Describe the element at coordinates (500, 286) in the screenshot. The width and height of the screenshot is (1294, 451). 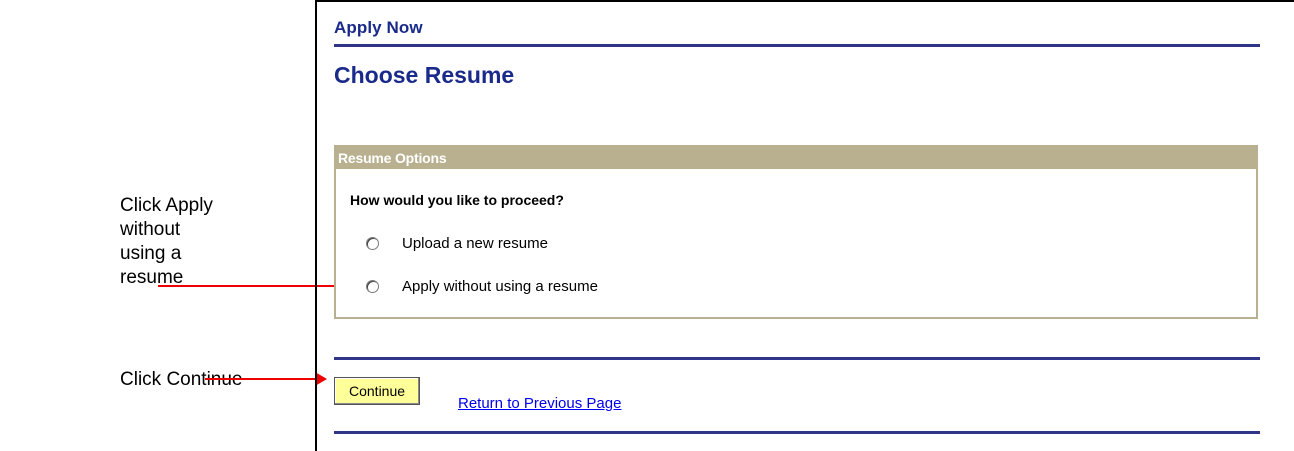
I see `option-apply-without-label: Apply without using a resume` at that location.